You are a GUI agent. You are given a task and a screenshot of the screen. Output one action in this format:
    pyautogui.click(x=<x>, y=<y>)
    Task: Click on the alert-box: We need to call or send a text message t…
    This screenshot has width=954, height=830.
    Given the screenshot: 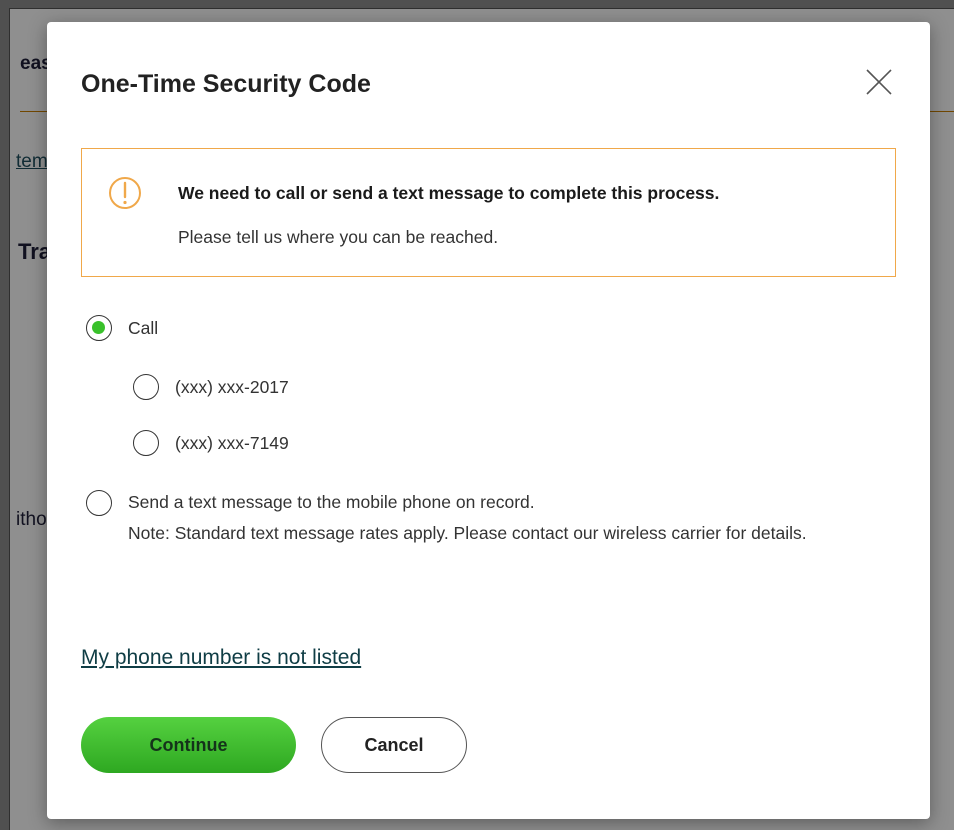 What is the action you would take?
    pyautogui.click(x=488, y=212)
    